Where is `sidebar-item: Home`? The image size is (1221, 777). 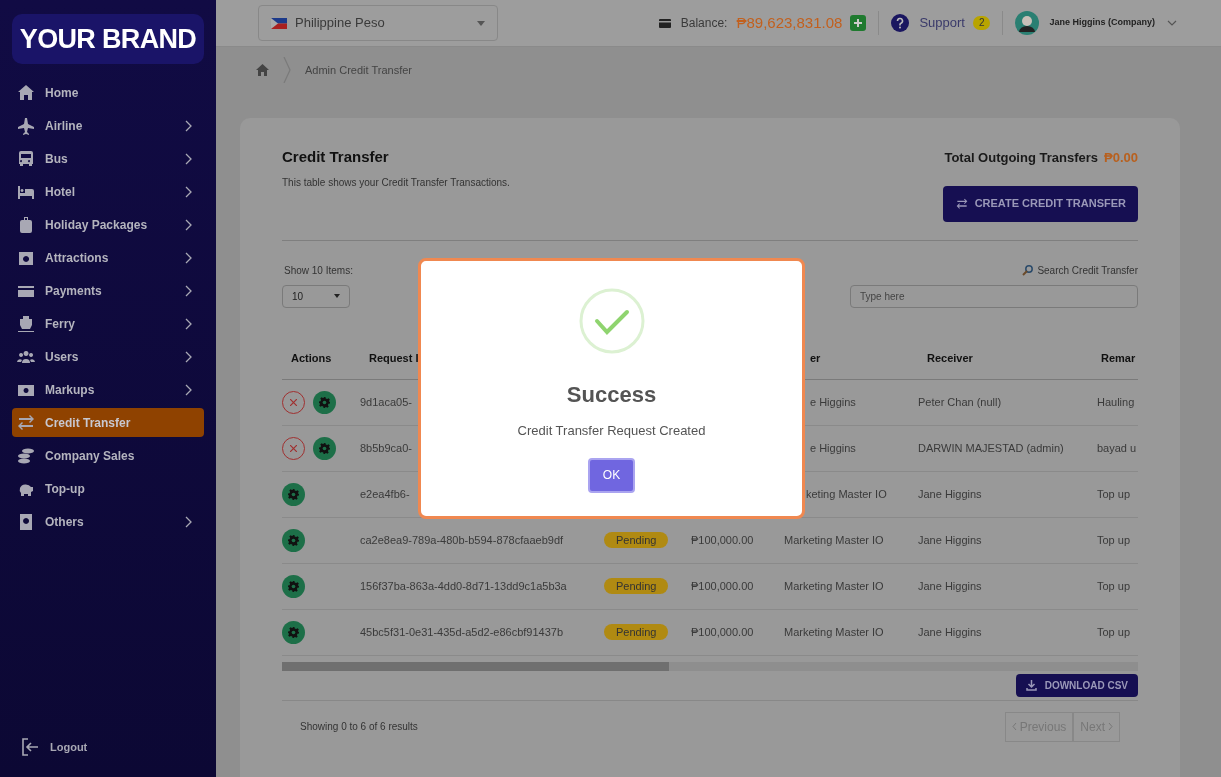 sidebar-item: Home is located at coordinates (108, 92).